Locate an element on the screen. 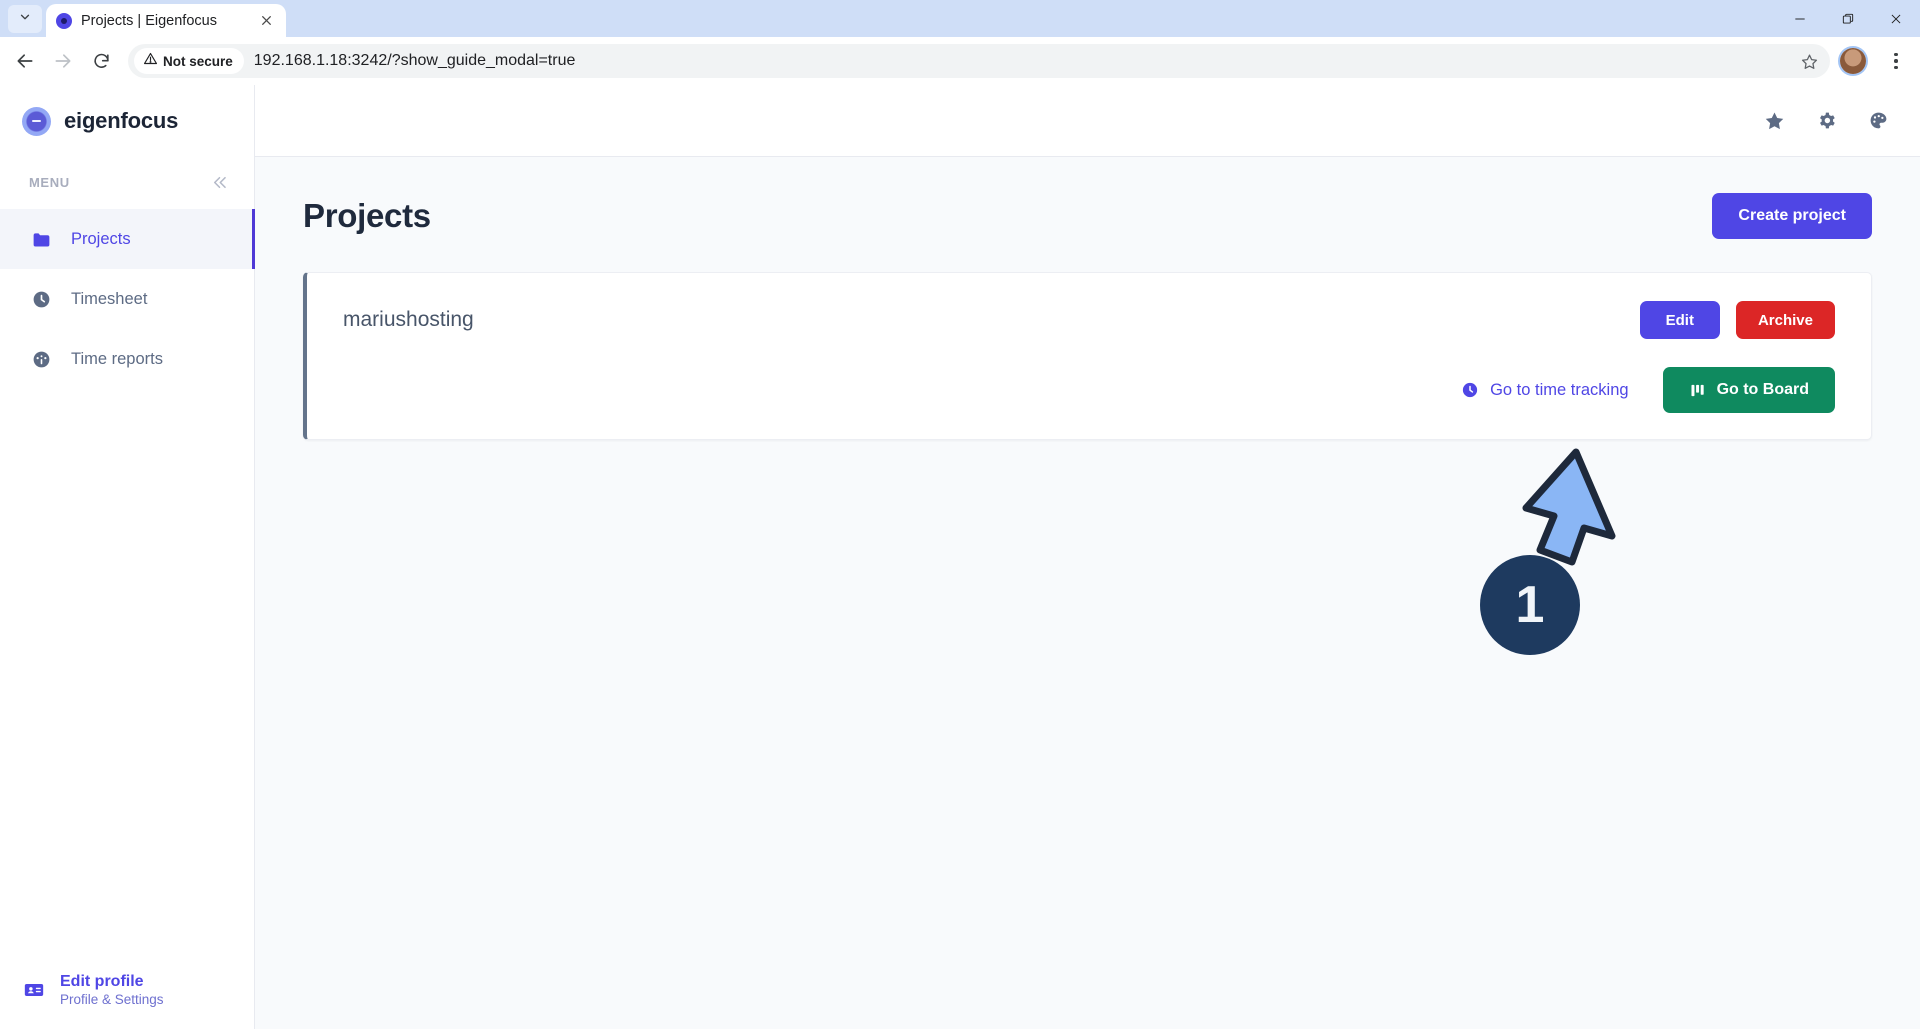 The height and width of the screenshot is (1029, 1920). tab-search-button is located at coordinates (25, 19).